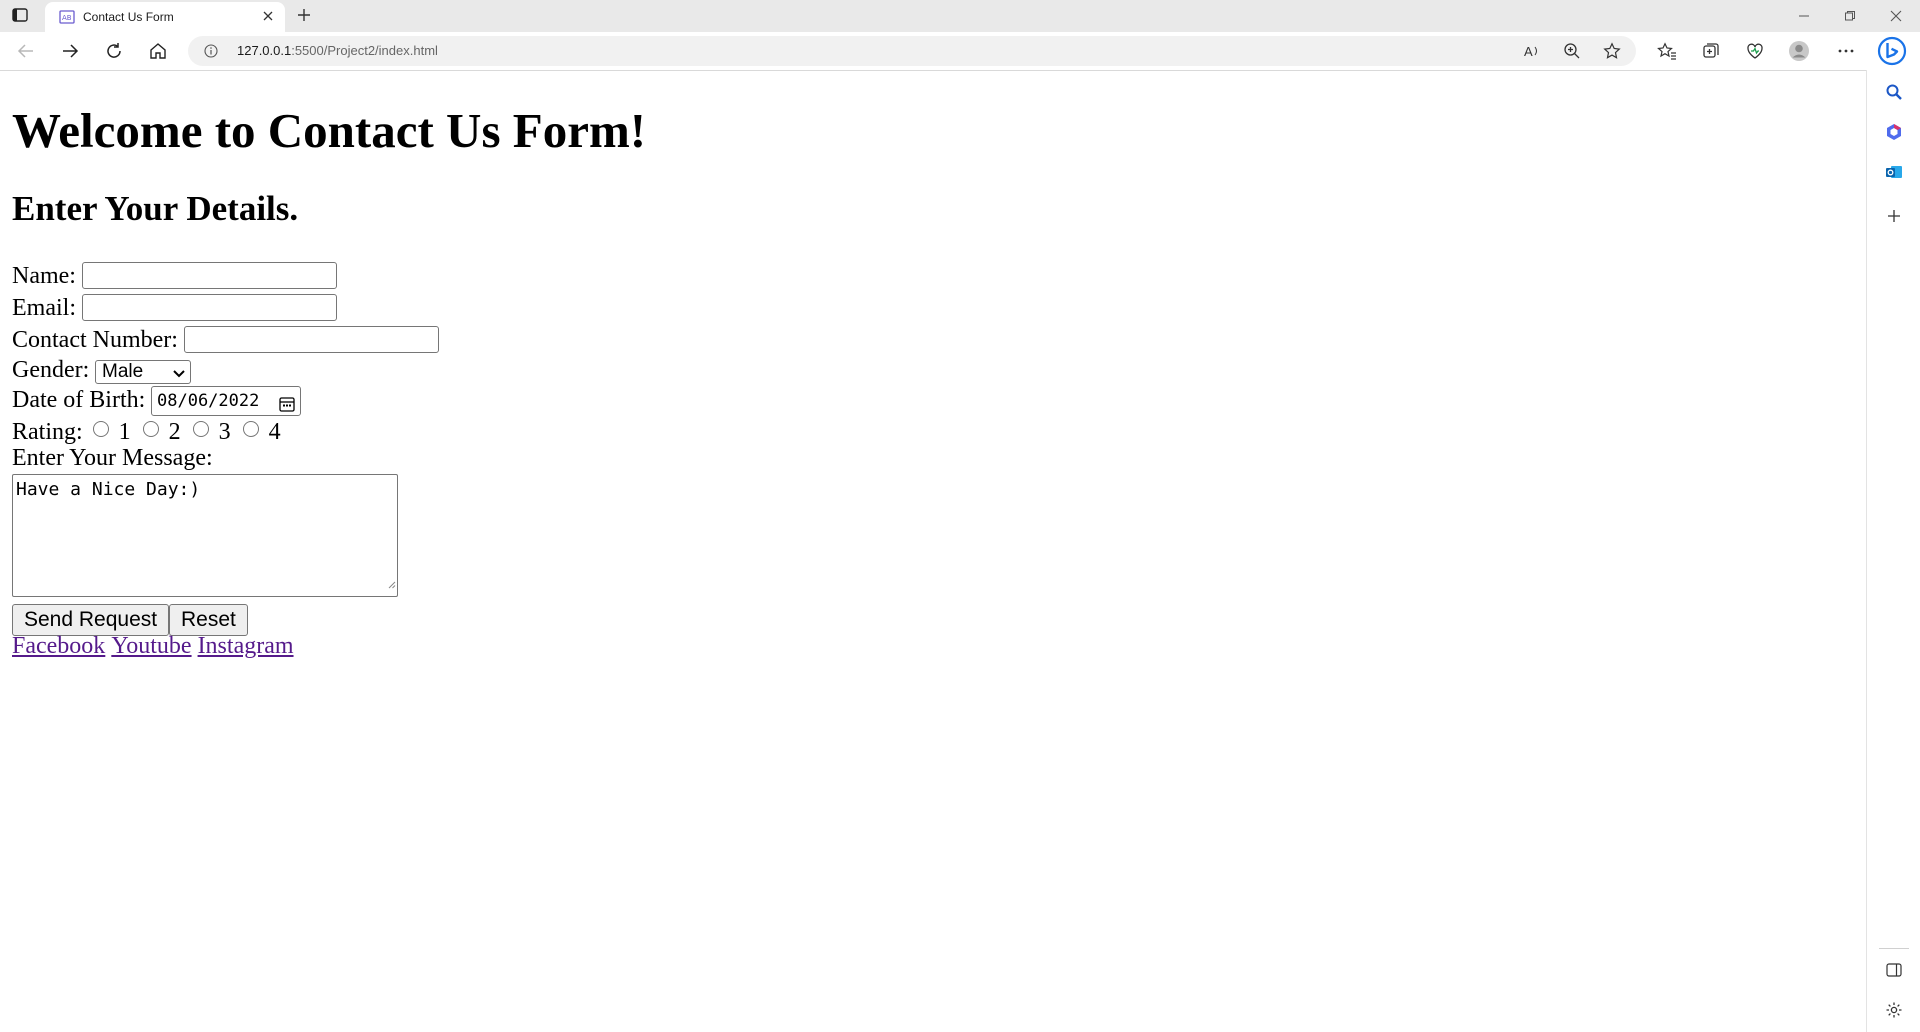 The height and width of the screenshot is (1032, 1920). I want to click on home-icon, so click(158, 51).